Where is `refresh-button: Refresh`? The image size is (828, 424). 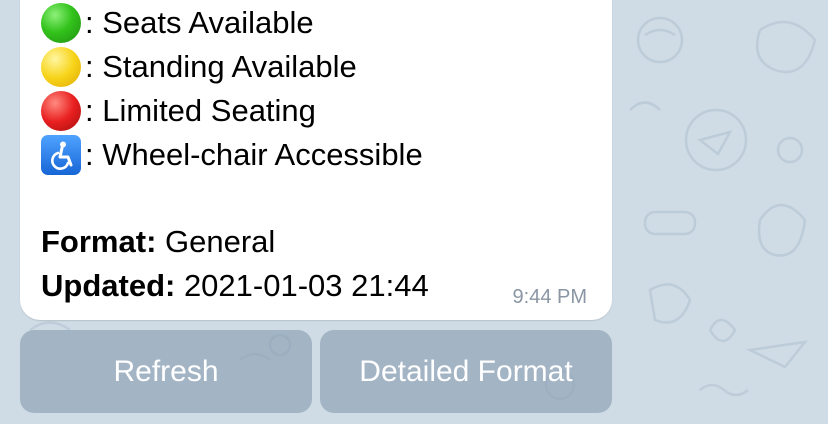
refresh-button: Refresh is located at coordinates (166, 371).